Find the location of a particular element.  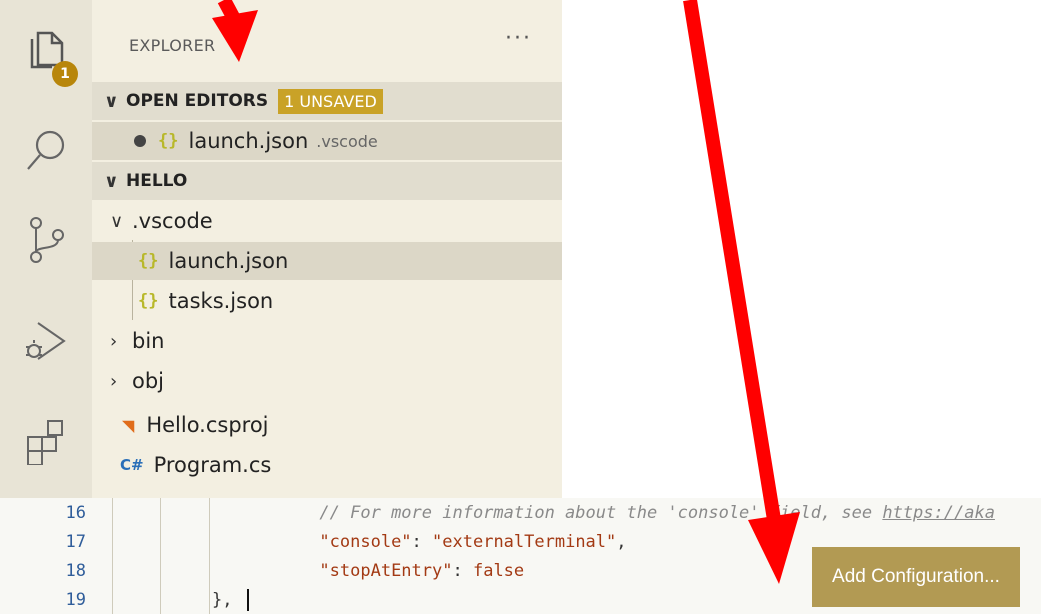

run-debug-button is located at coordinates (46, 340).